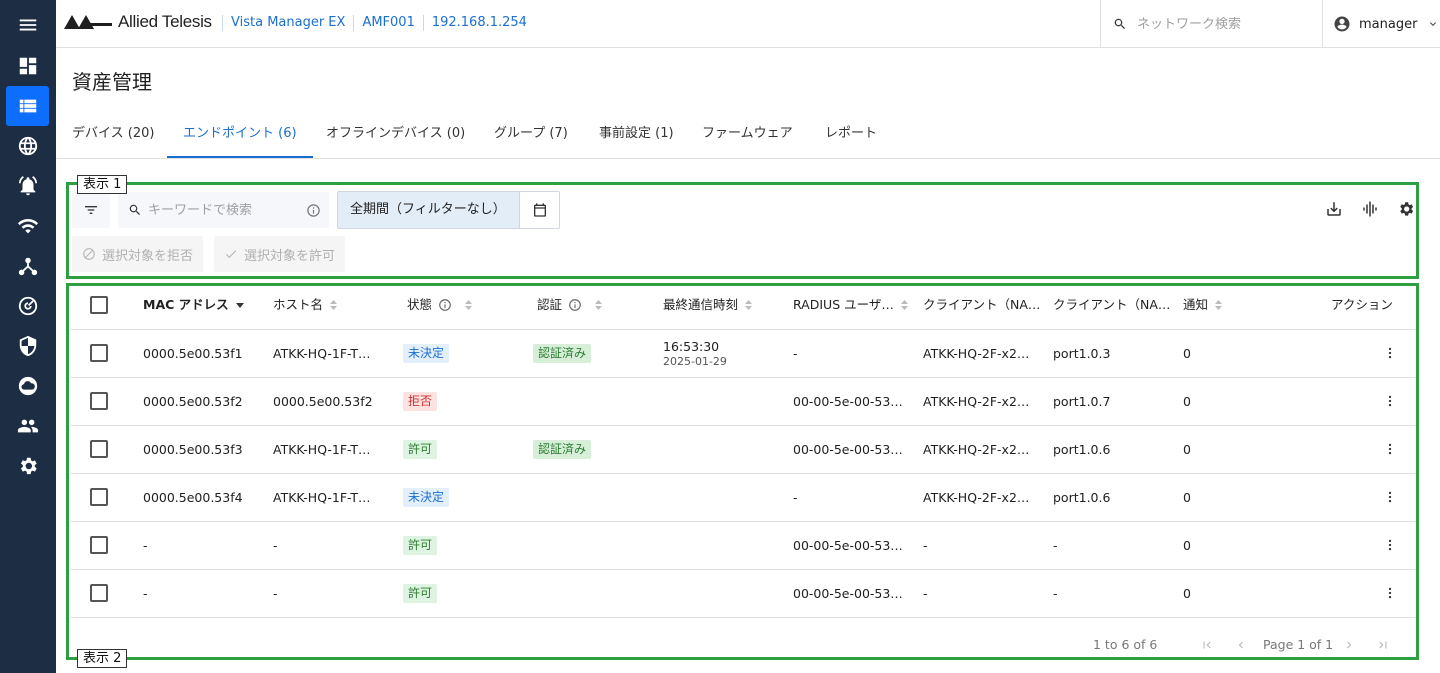 This screenshot has height=673, width=1440. I want to click on tab-offline-devices: オフラインデバイス (0), so click(395, 135).